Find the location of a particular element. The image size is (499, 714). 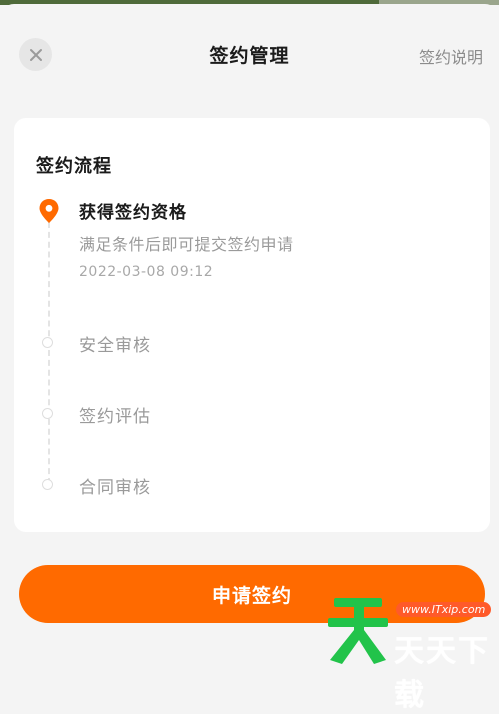

step-title: 获得签约资格 is located at coordinates (133, 213).